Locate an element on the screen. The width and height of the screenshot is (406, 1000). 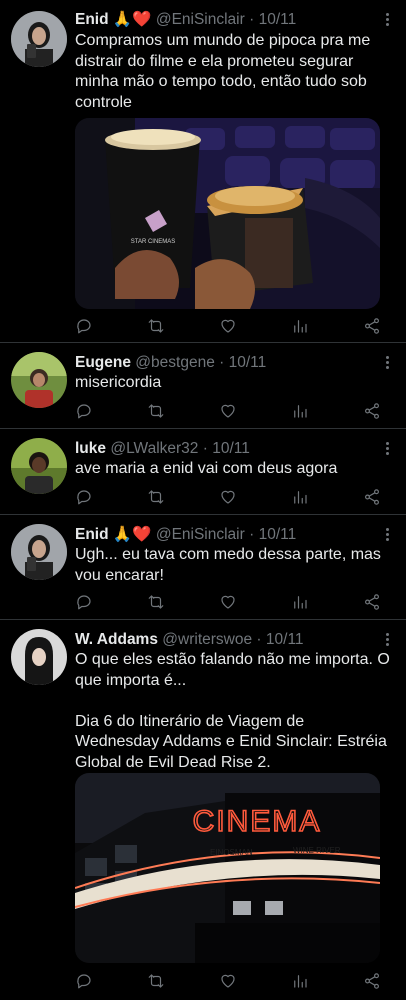
tweet-header: luke @LWalker32 · 10/11 is located at coordinates (225, 449).